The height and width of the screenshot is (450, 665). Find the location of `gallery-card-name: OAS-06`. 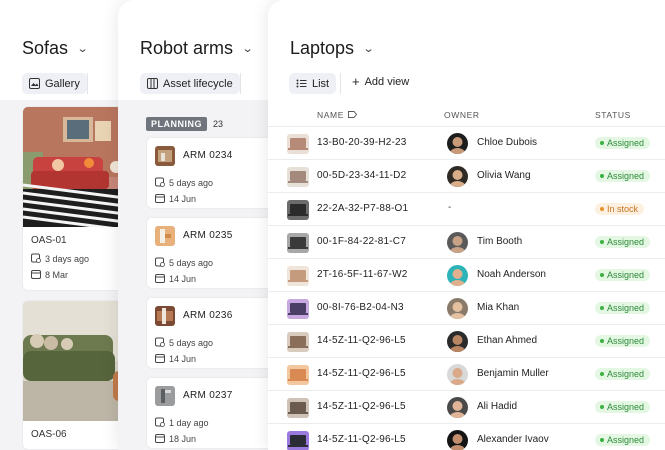

gallery-card-name: OAS-06 is located at coordinates (49, 434).